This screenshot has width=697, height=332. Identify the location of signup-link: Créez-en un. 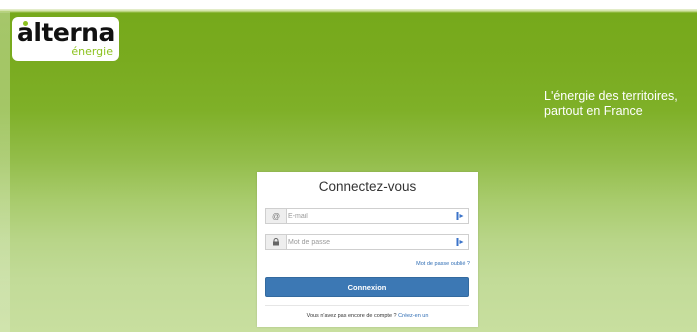
(413, 316).